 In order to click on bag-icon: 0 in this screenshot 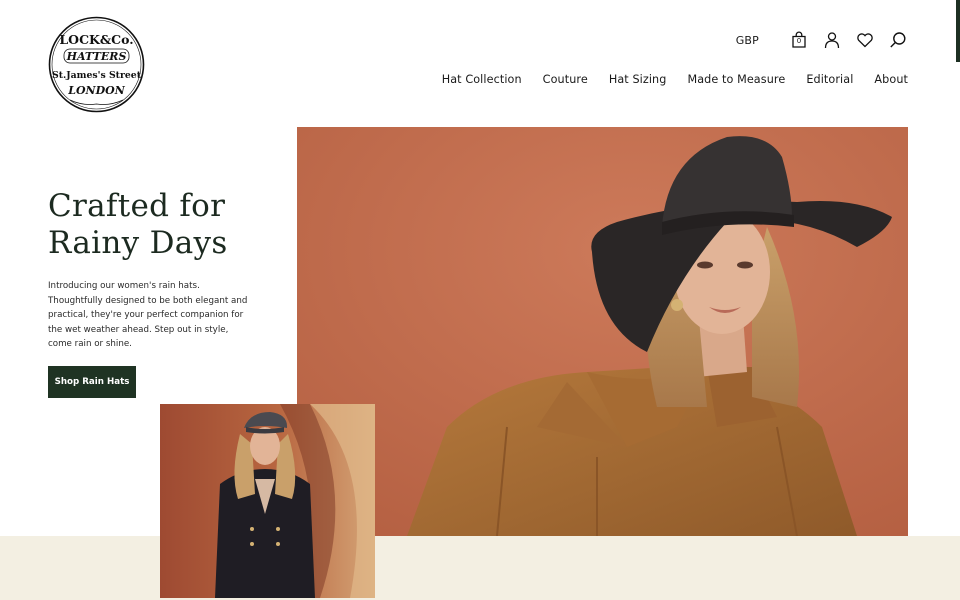, I will do `click(799, 40)`.